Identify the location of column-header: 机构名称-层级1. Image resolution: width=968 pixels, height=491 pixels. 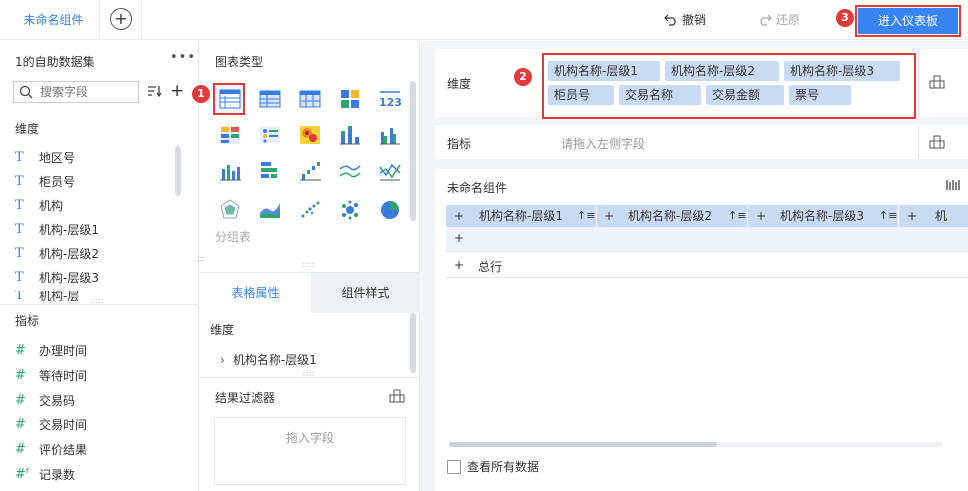
(521, 216).